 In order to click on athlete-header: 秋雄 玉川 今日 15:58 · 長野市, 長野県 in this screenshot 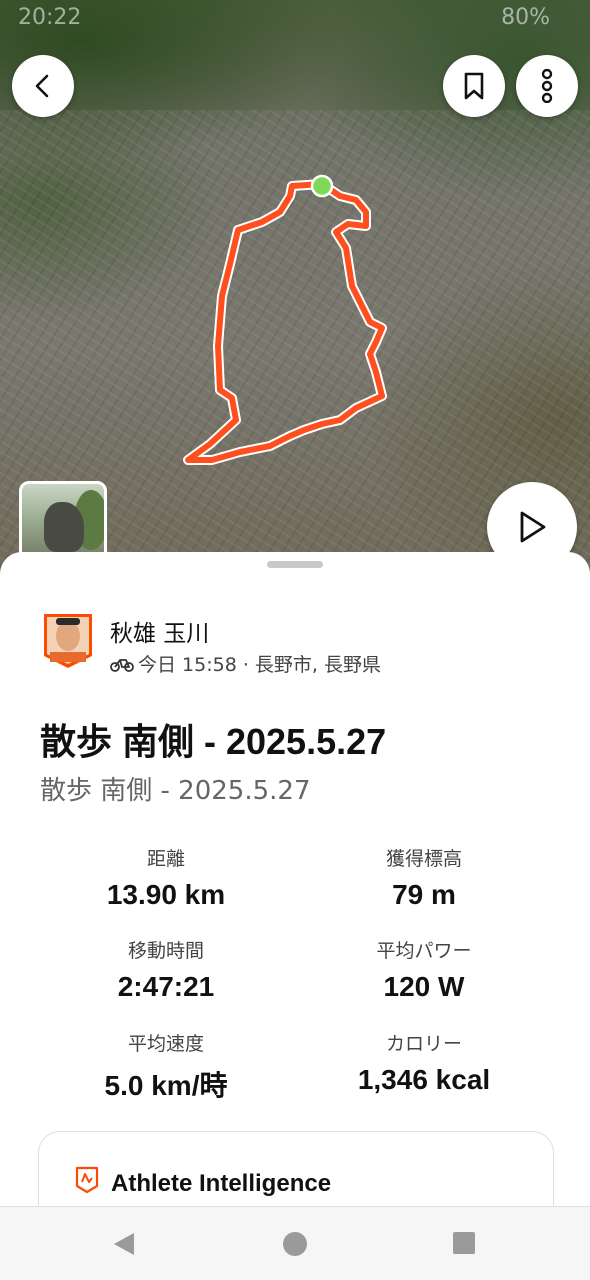, I will do `click(300, 644)`.